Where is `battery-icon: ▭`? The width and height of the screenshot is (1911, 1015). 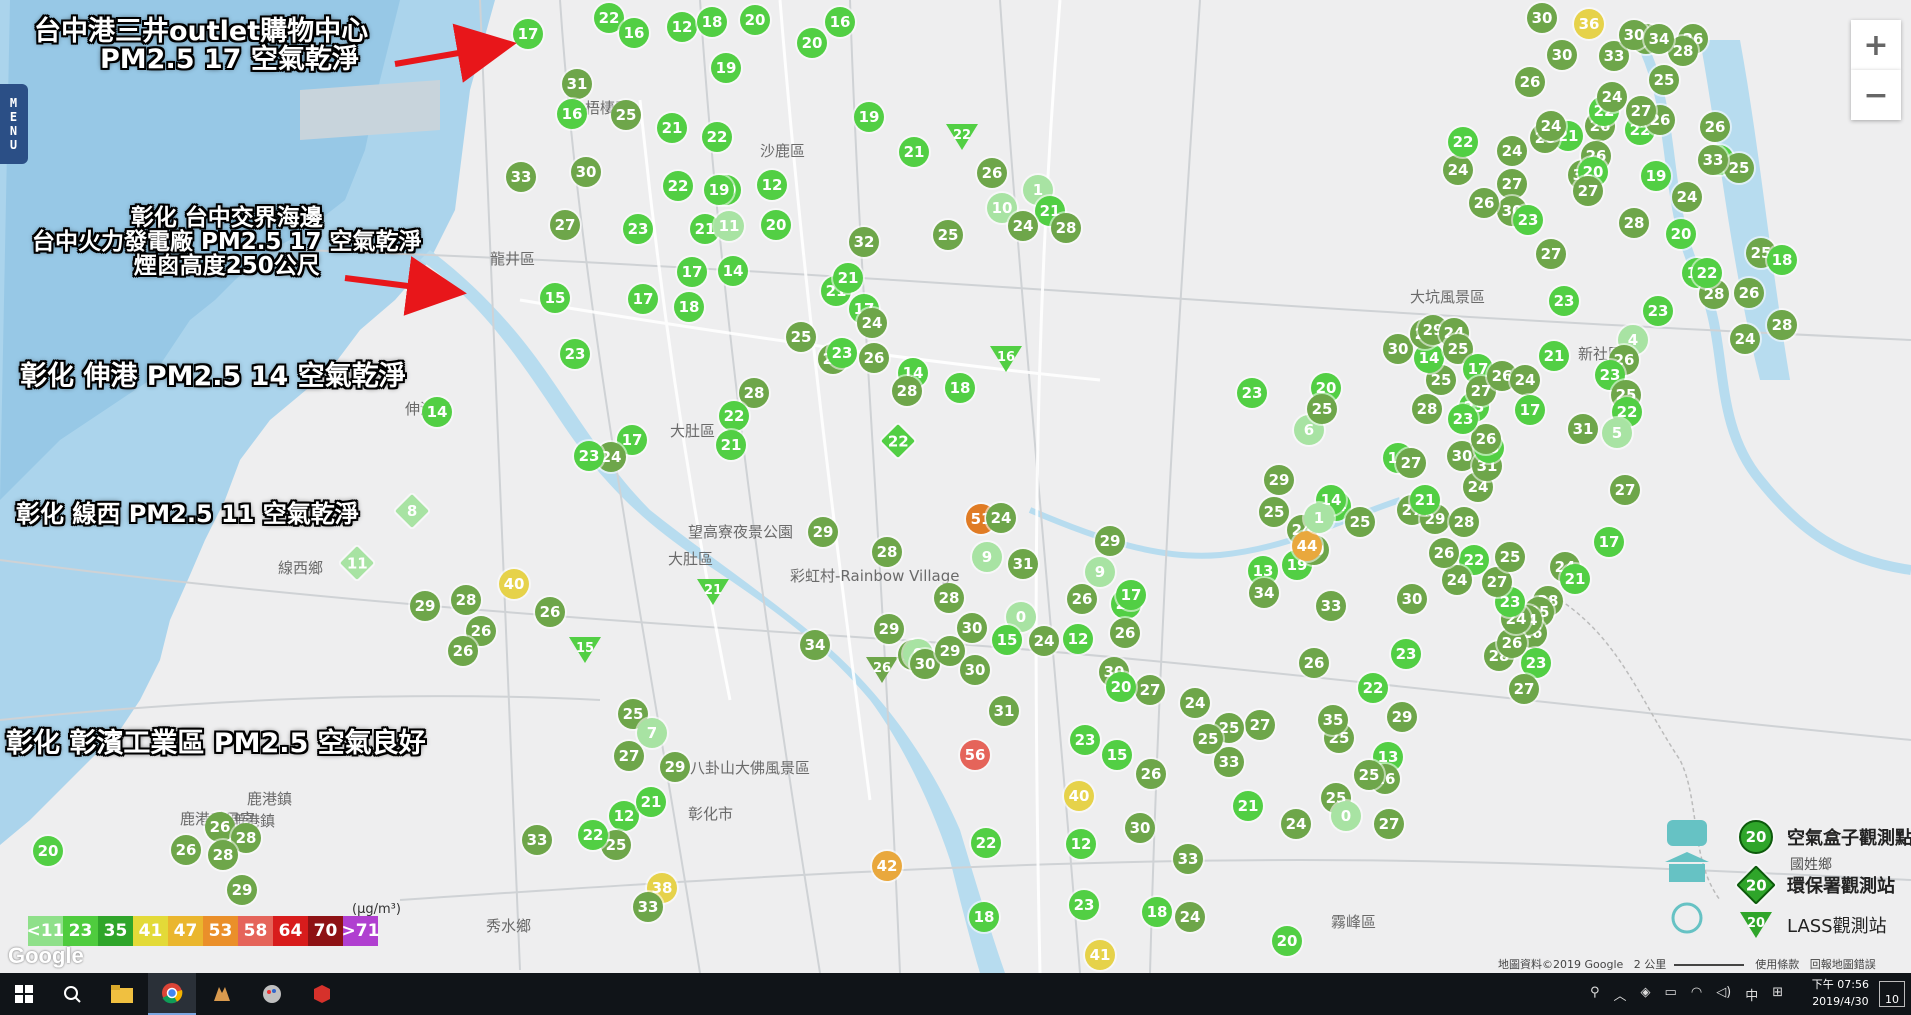 battery-icon: ▭ is located at coordinates (1671, 994).